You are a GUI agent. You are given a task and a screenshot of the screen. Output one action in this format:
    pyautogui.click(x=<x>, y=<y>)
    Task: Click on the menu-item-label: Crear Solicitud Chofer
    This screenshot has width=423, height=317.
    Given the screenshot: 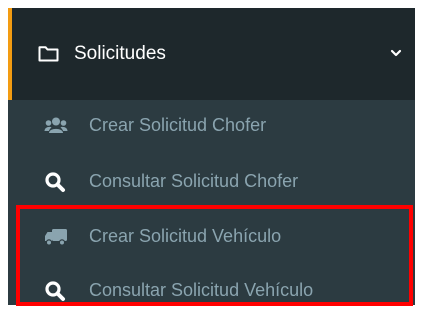 What is the action you would take?
    pyautogui.click(x=178, y=125)
    